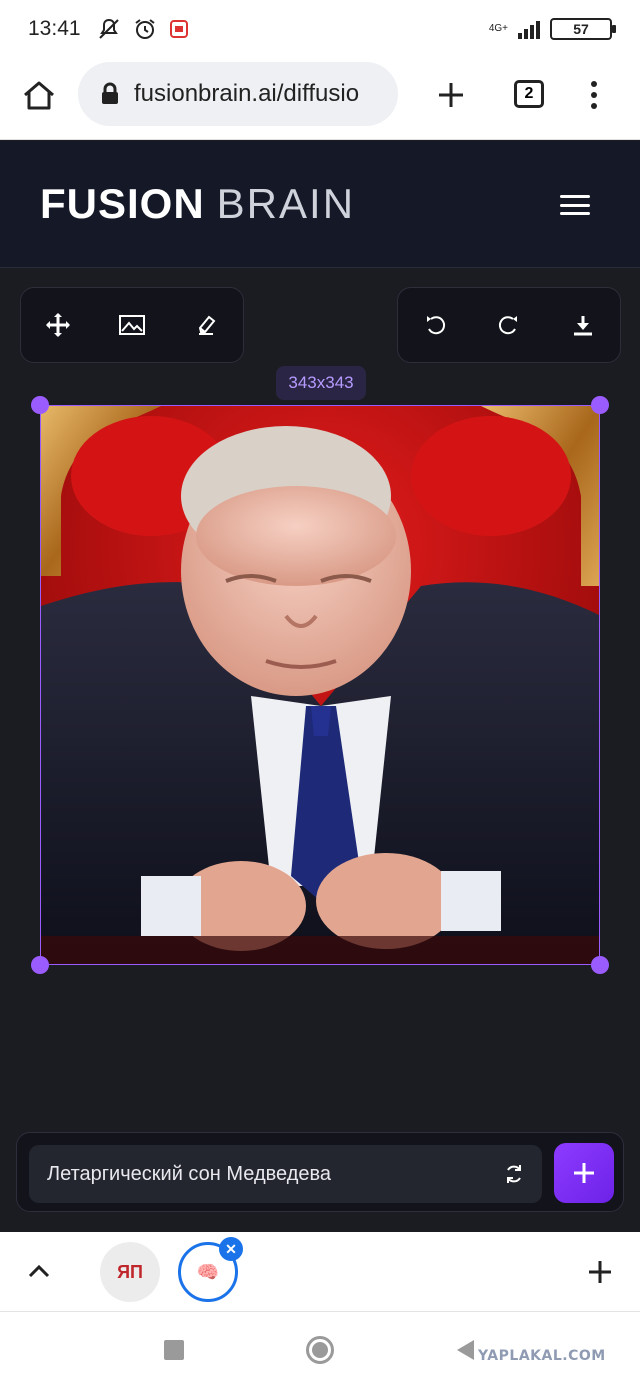  Describe the element at coordinates (465, 1350) in the screenshot. I see `back-icon` at that location.